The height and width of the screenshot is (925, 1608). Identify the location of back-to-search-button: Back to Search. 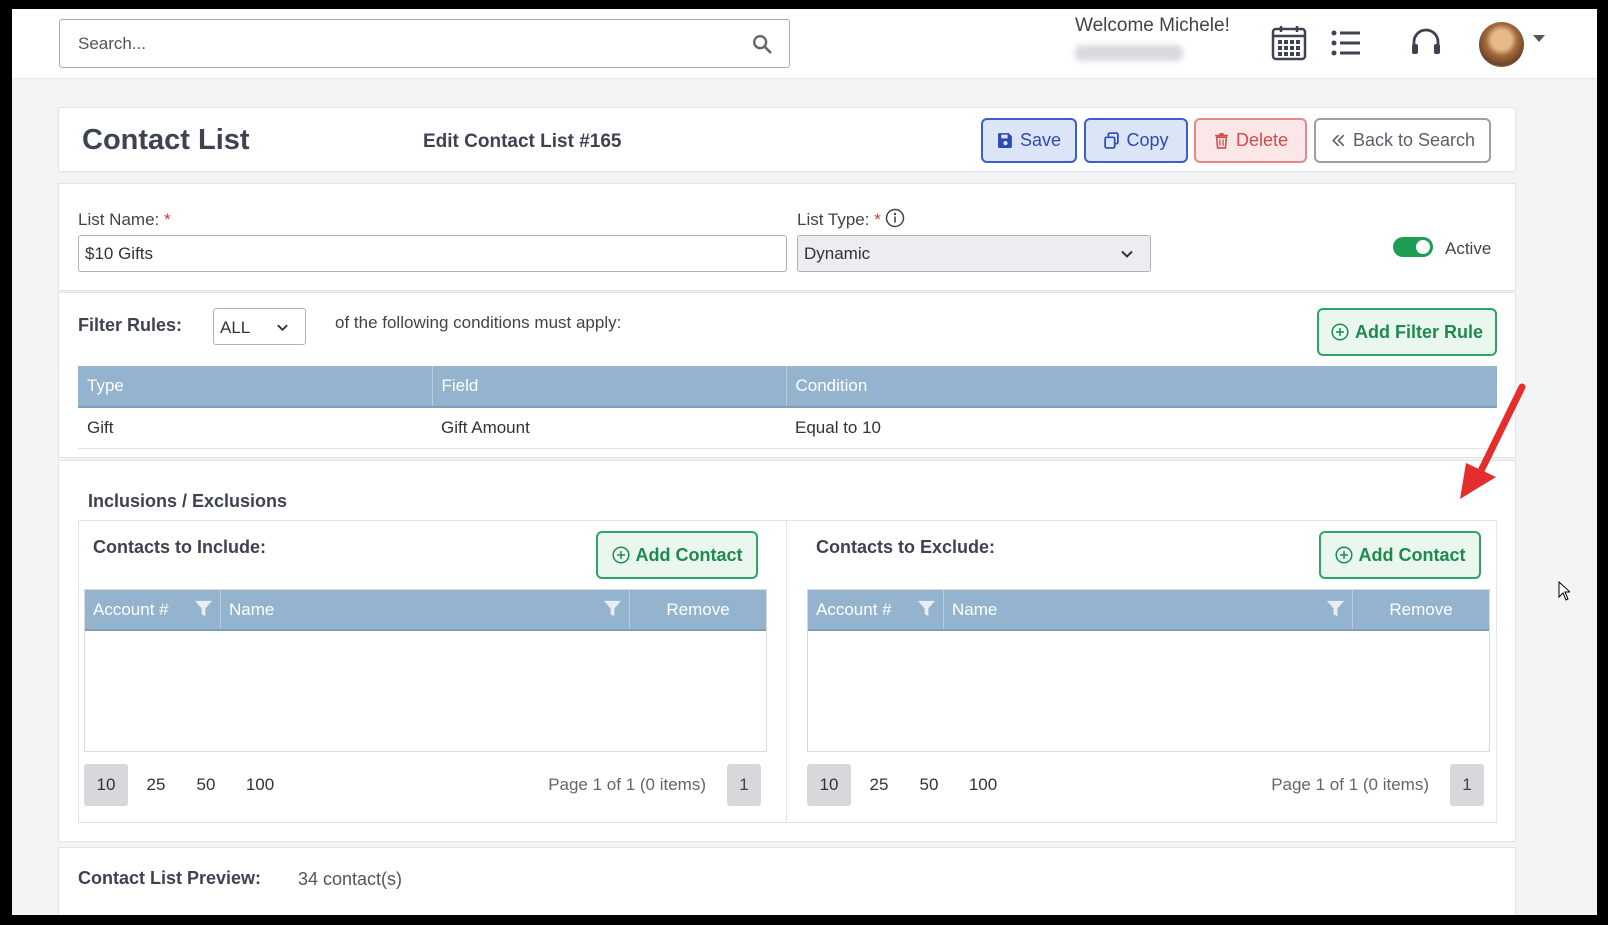
(1402, 140).